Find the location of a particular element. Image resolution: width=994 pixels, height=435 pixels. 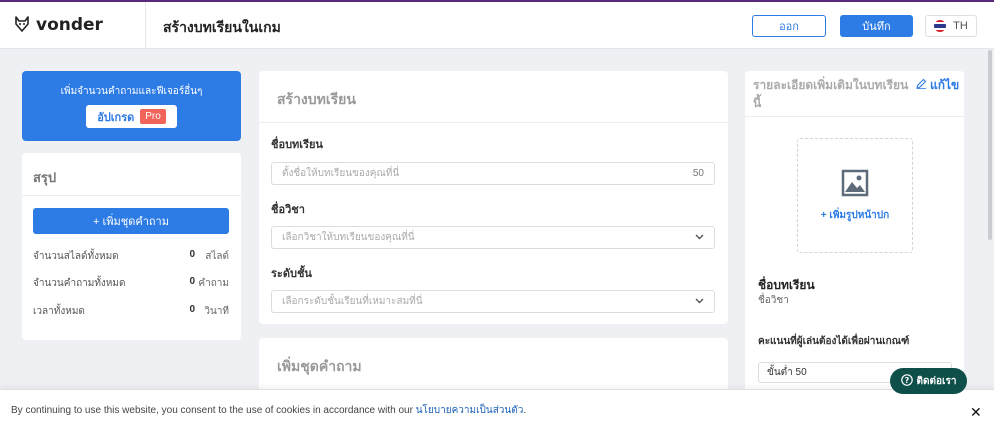

pencil-icon is located at coordinates (921, 85).